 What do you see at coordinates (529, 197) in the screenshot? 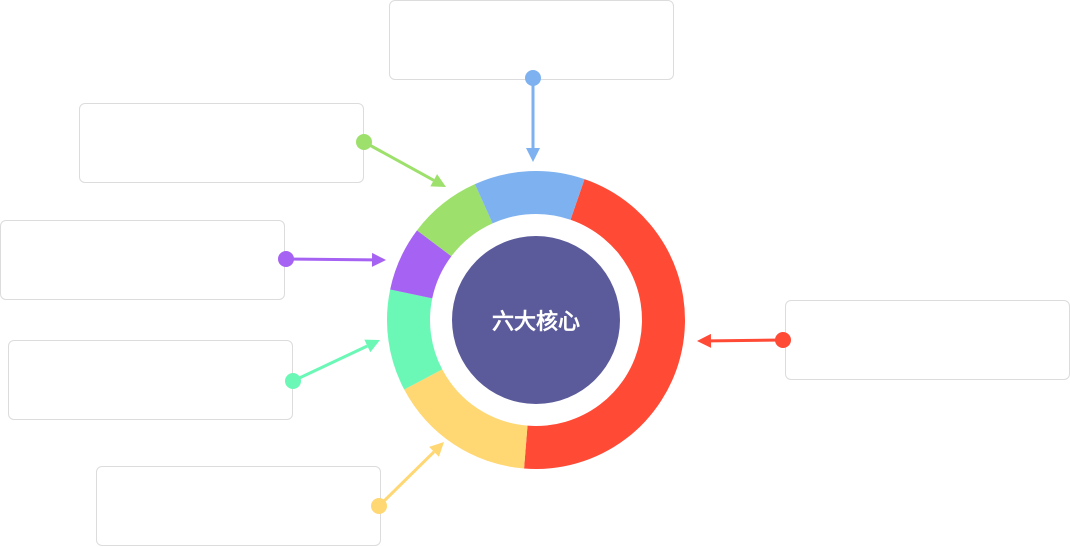
I see `ring-segment-blue` at bounding box center [529, 197].